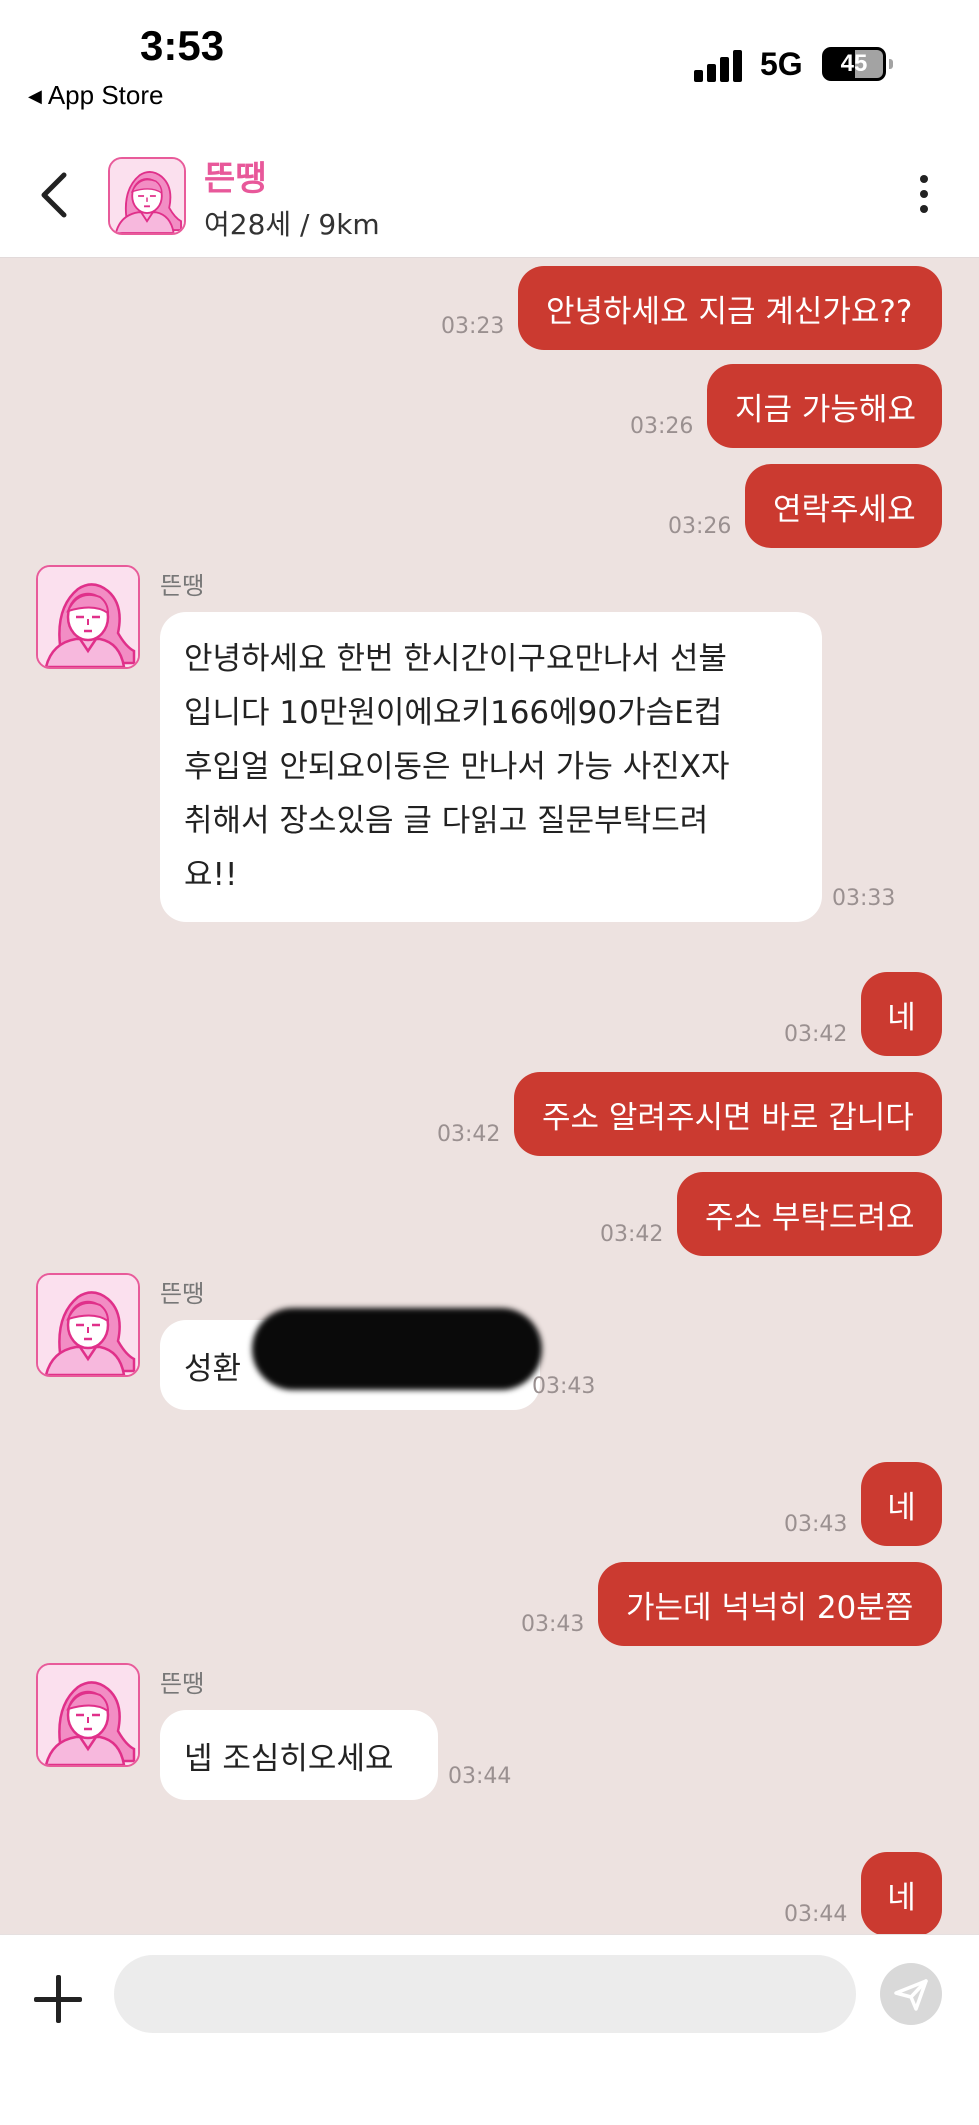 The width and height of the screenshot is (979, 2125). Describe the element at coordinates (825, 409) in the screenshot. I see `message-text: 지금 가능해요` at that location.